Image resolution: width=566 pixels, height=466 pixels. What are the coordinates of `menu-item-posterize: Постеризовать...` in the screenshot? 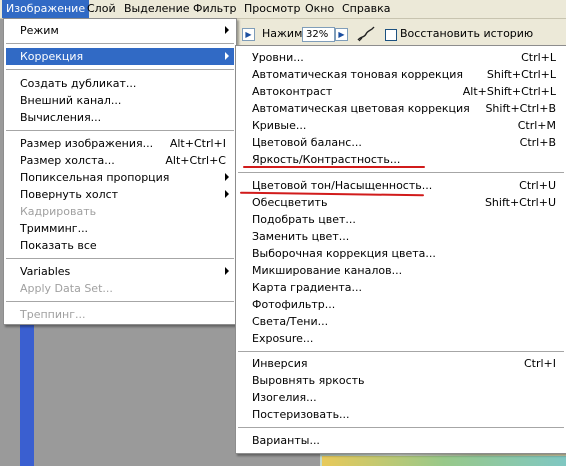 It's located at (401, 414).